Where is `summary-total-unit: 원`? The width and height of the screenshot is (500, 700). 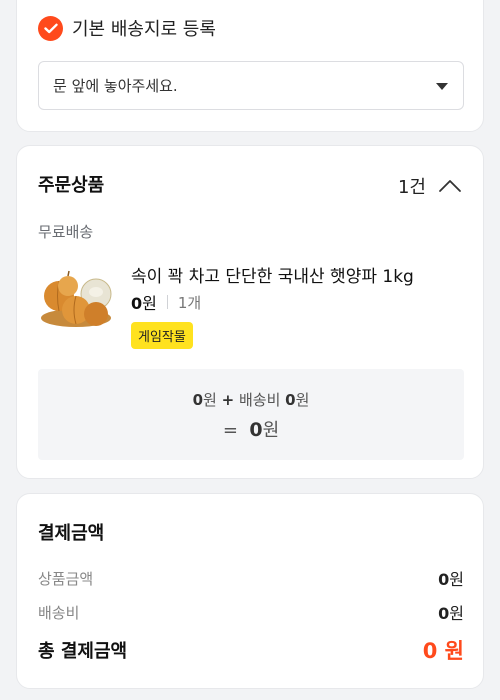
summary-total-unit: 원 is located at coordinates (271, 430).